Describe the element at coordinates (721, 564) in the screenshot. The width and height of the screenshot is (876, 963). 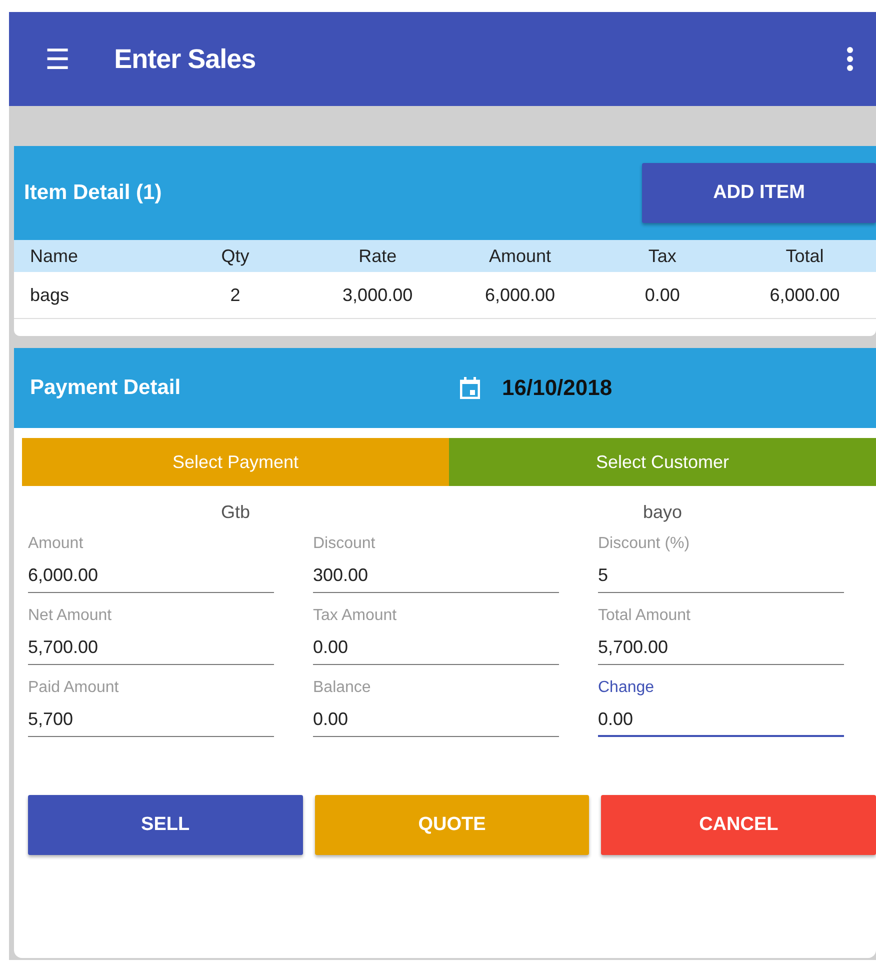
I see `input-field: Discount (%) 5` at that location.